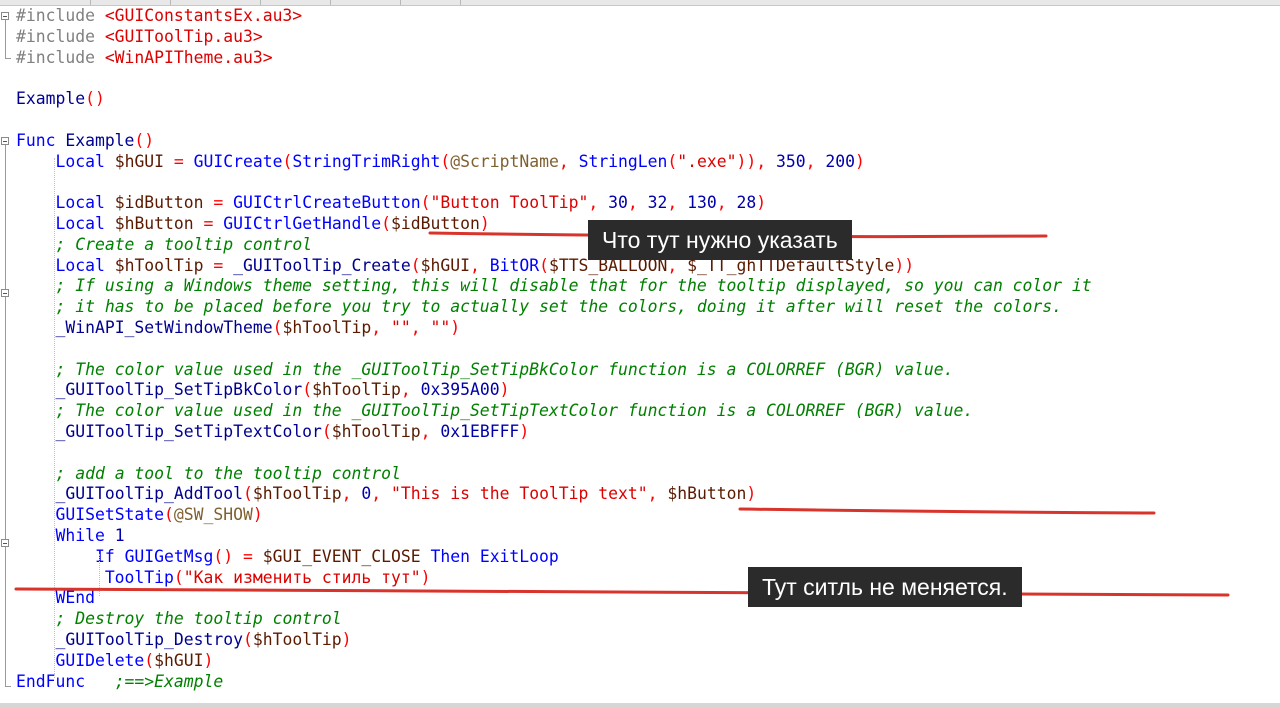  I want to click on fold-toggle-func, so click(5, 141).